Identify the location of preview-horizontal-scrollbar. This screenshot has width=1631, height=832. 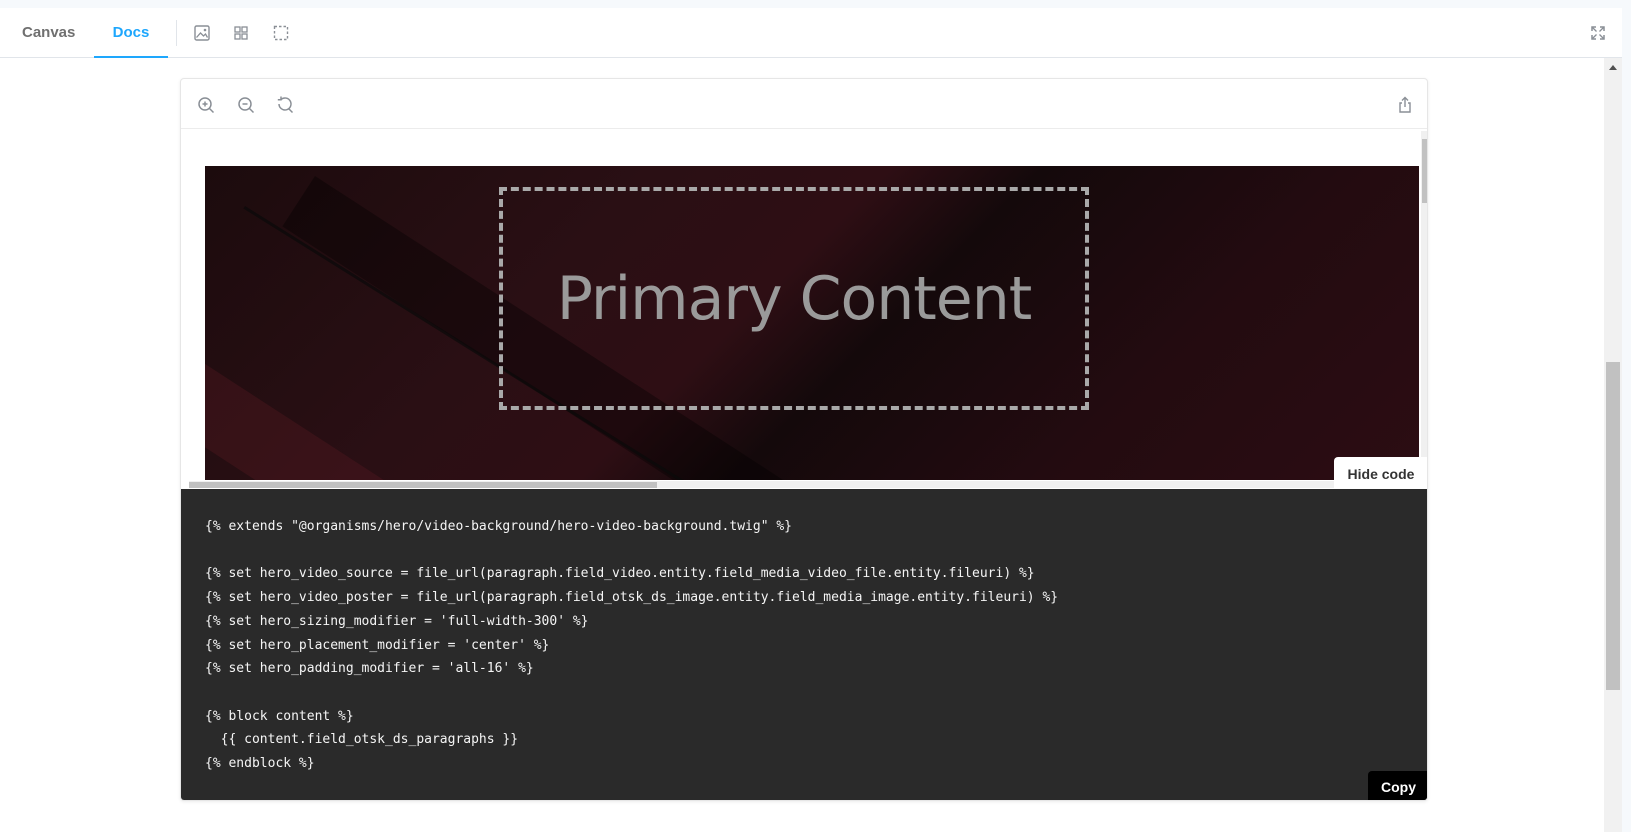
(805, 484).